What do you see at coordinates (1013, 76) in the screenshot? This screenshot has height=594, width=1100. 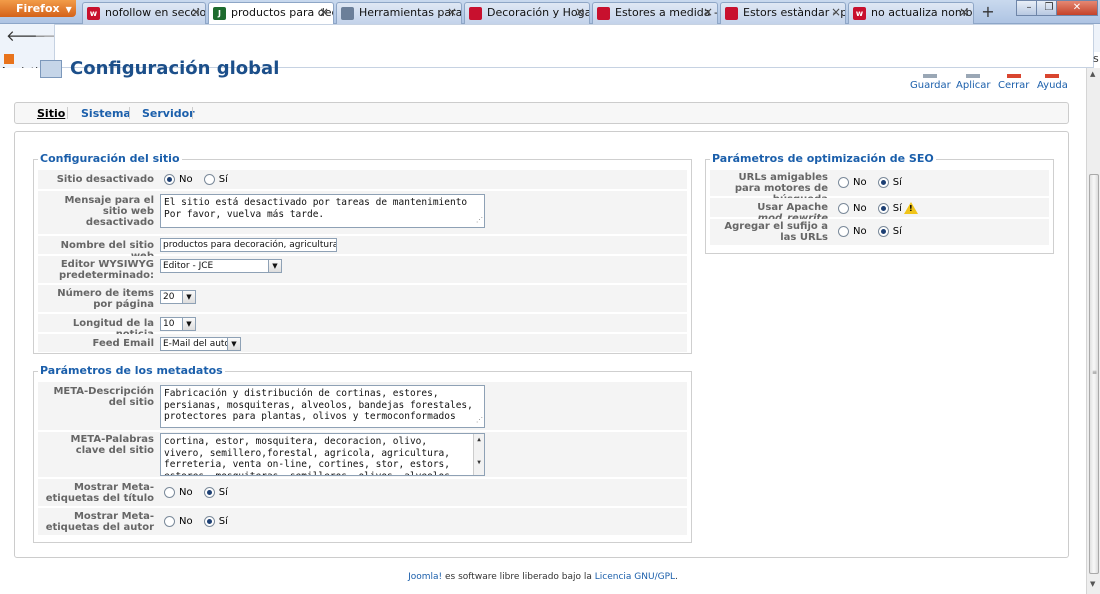 I see `cancel-icon` at bounding box center [1013, 76].